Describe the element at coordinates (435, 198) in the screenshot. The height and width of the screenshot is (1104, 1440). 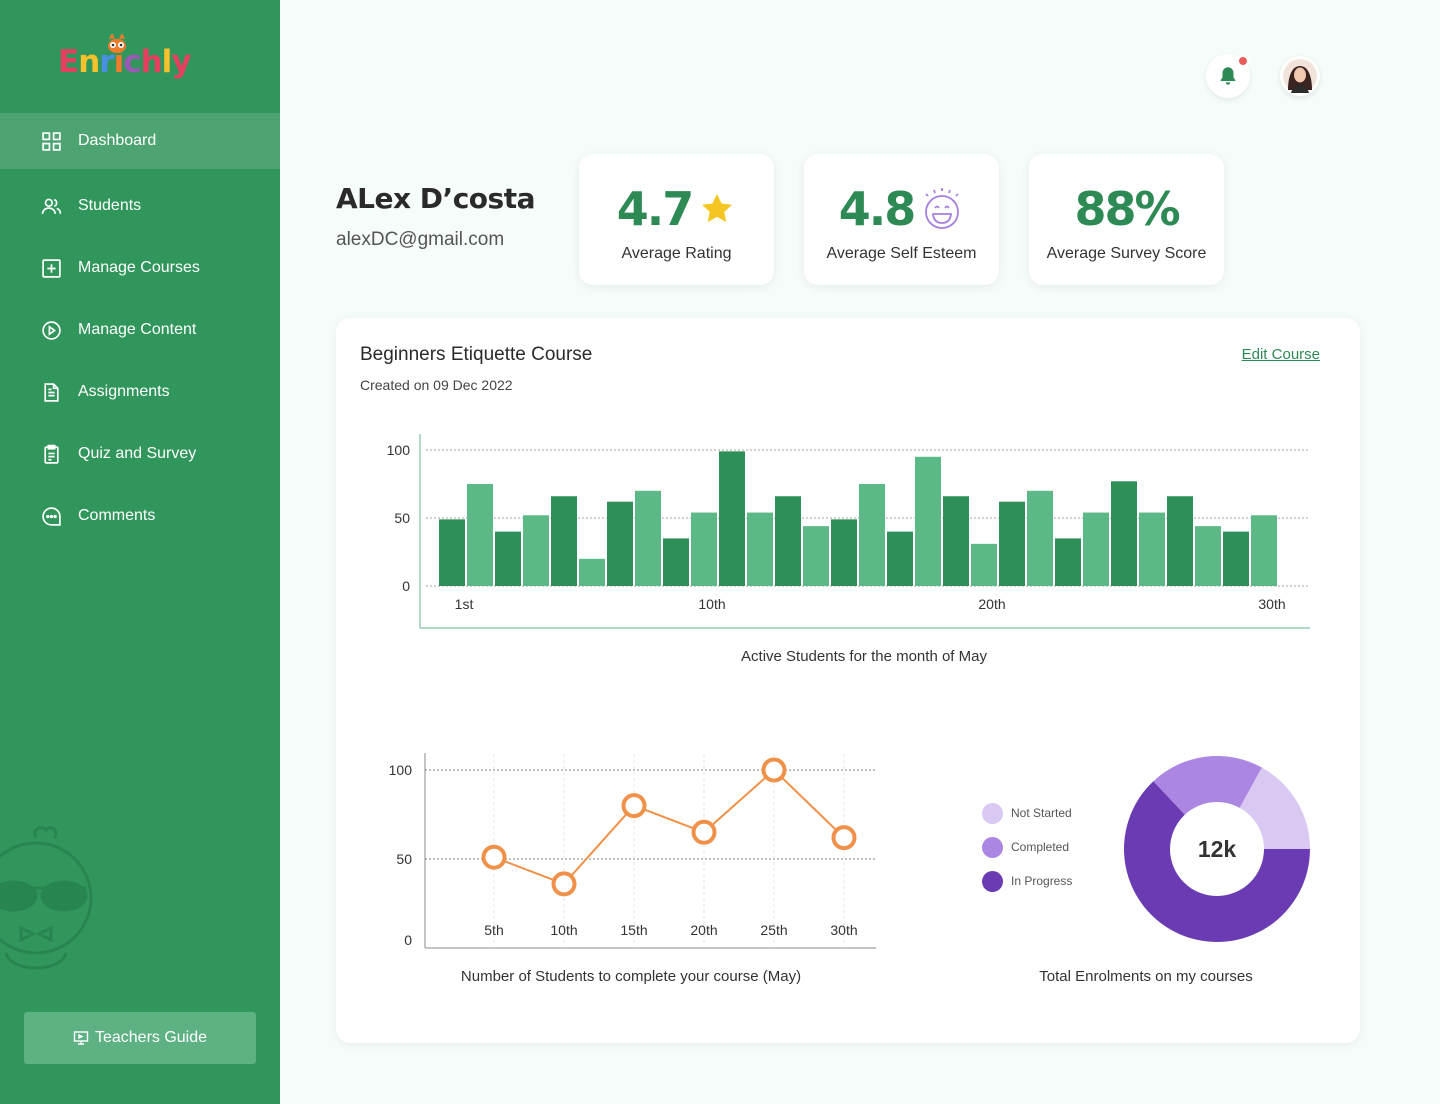
I see `teacher-name: ALex D’costa` at that location.